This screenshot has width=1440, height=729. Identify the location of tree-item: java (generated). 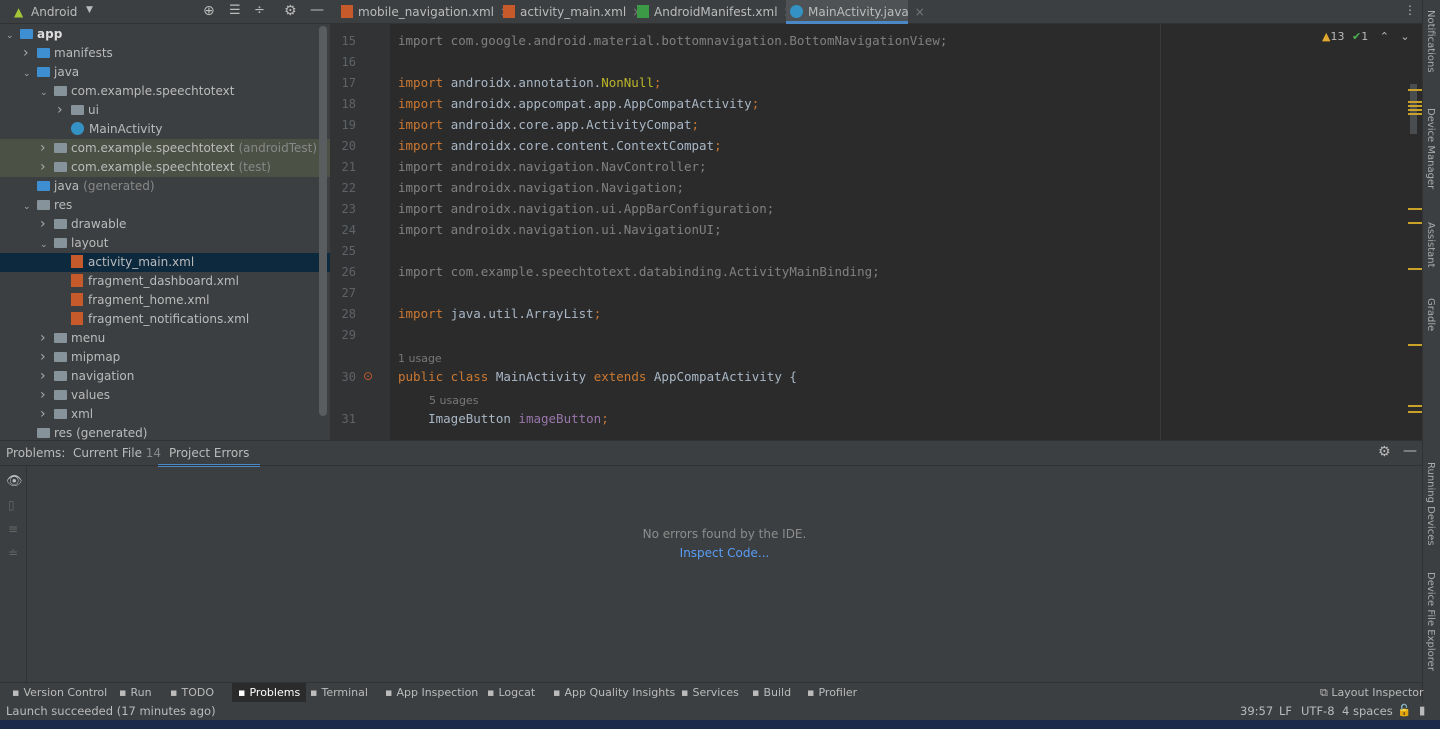
(165, 186).